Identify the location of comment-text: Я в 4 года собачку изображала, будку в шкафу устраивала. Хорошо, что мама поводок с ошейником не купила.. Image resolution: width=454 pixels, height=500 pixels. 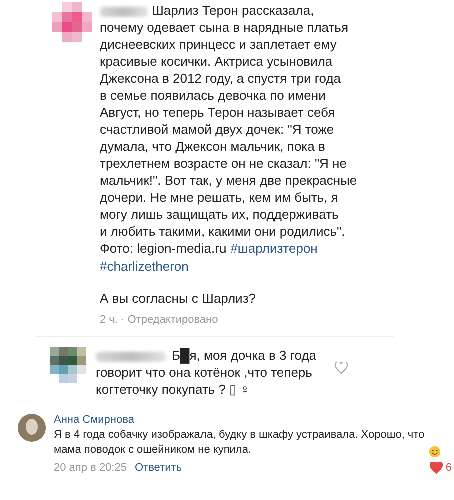
(239, 443).